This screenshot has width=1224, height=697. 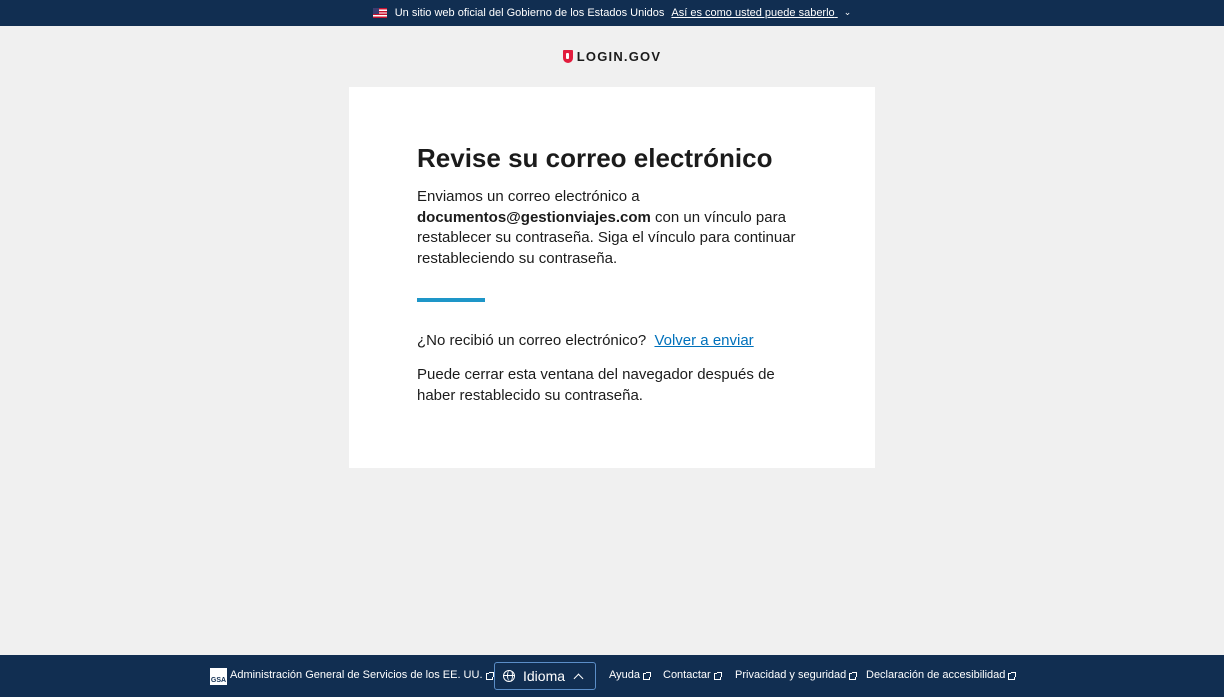 What do you see at coordinates (509, 676) in the screenshot?
I see `globe-icon` at bounding box center [509, 676].